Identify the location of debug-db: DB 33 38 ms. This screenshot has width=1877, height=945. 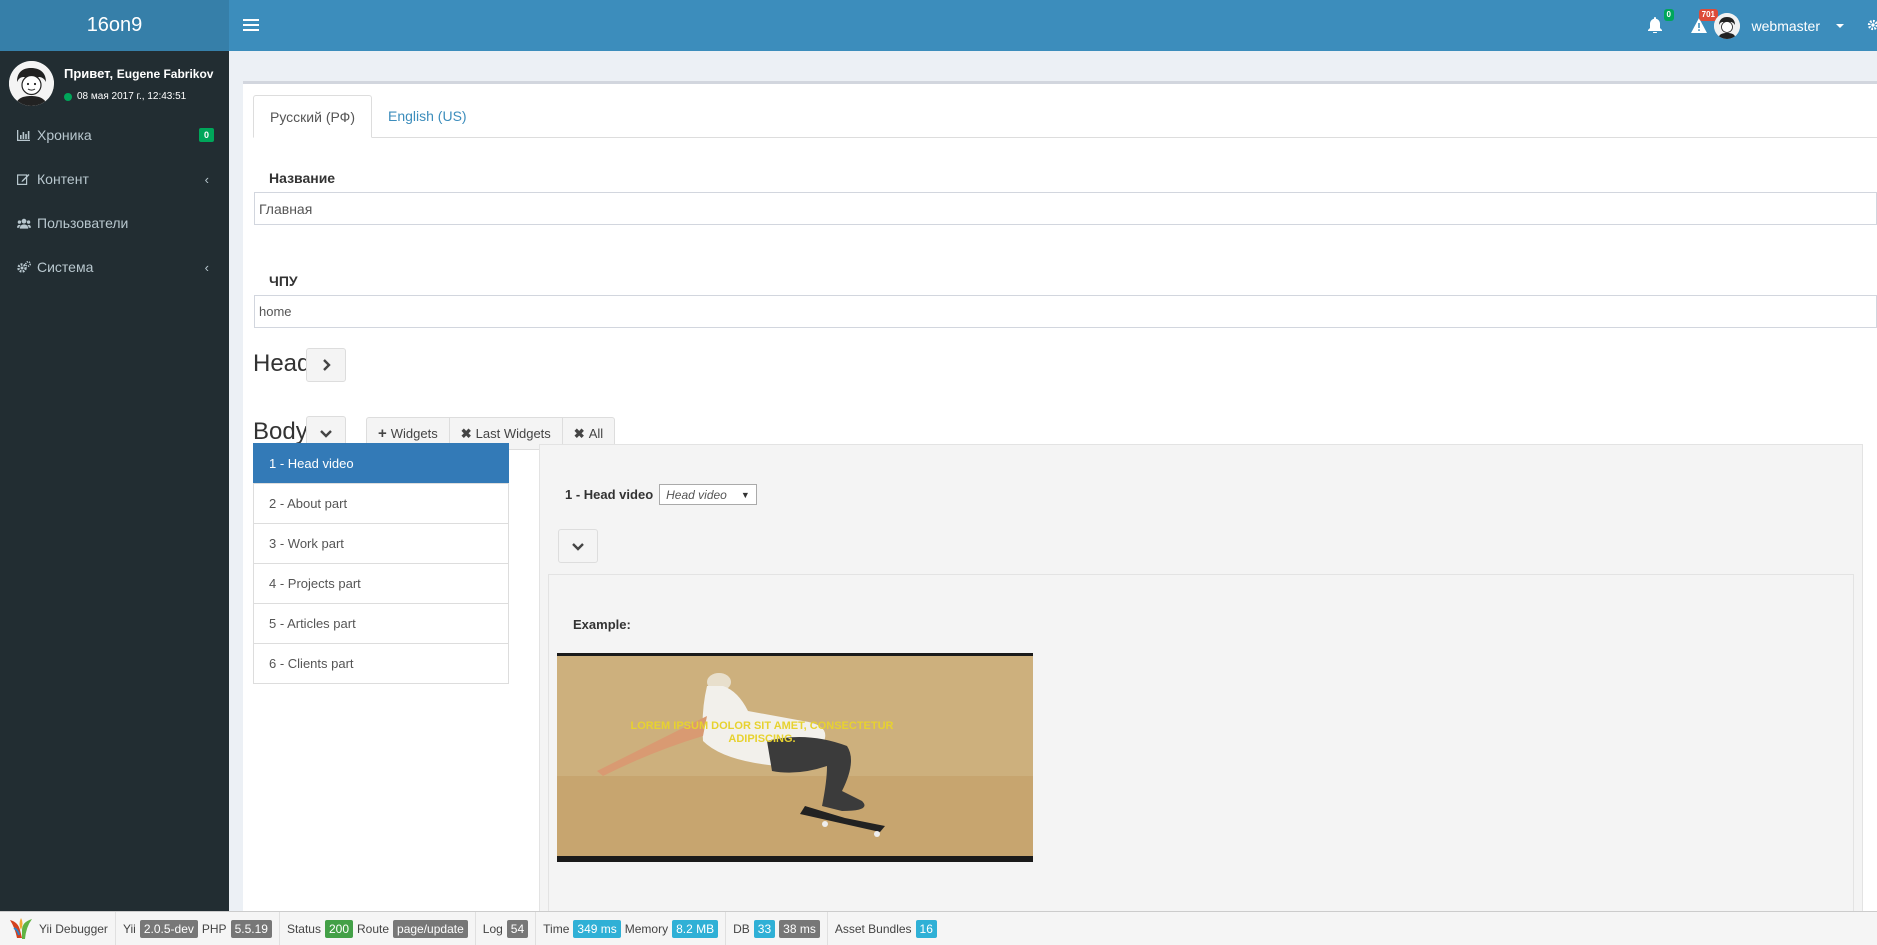
(777, 928).